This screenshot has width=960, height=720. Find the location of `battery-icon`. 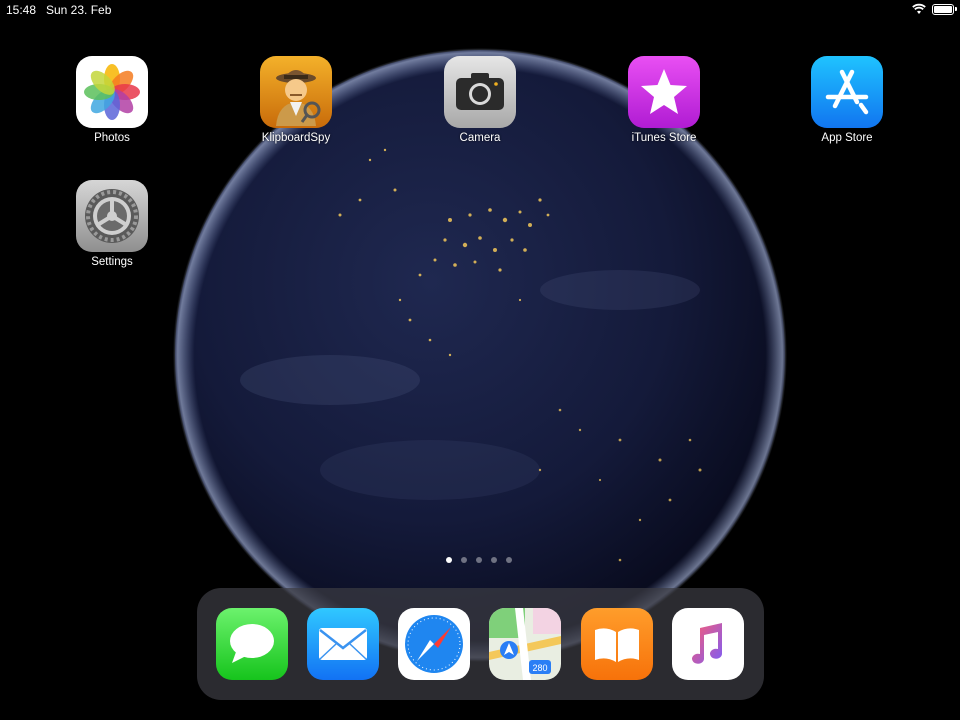

battery-icon is located at coordinates (944, 9).